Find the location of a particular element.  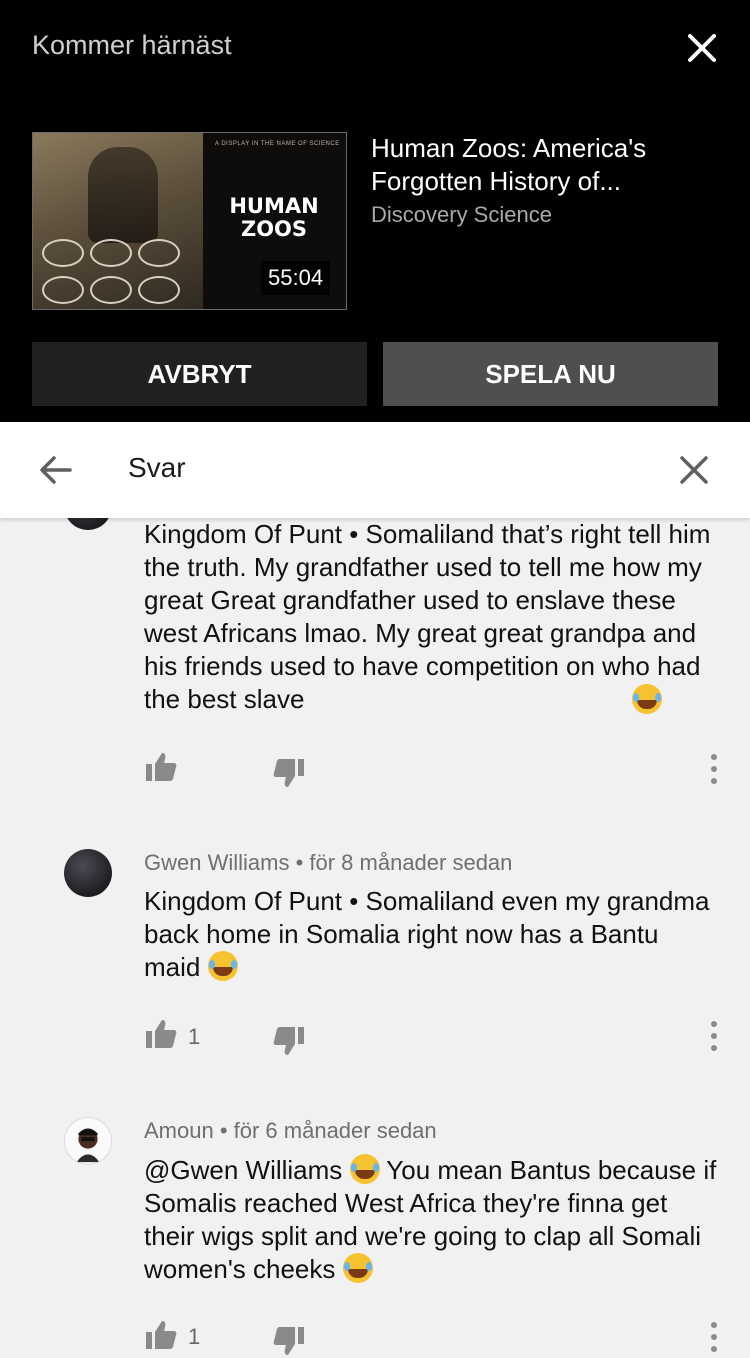

up-next-channel: Discovery Science is located at coordinates (461, 214).